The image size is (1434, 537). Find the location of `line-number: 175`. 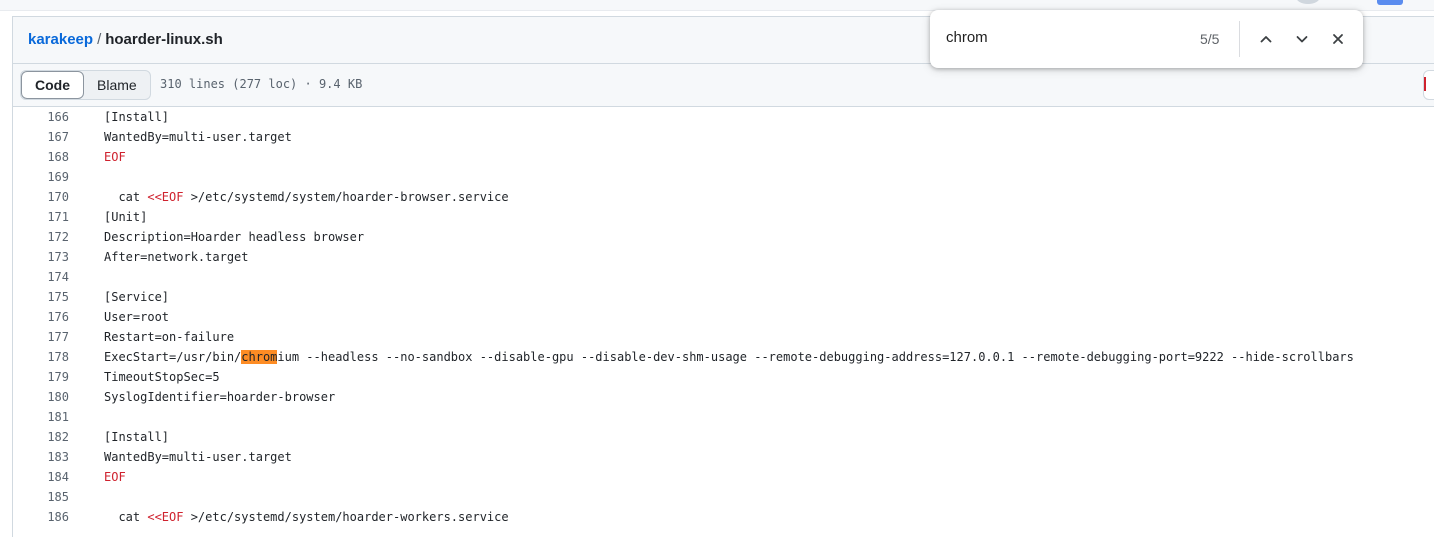

line-number: 175 is located at coordinates (41, 297).